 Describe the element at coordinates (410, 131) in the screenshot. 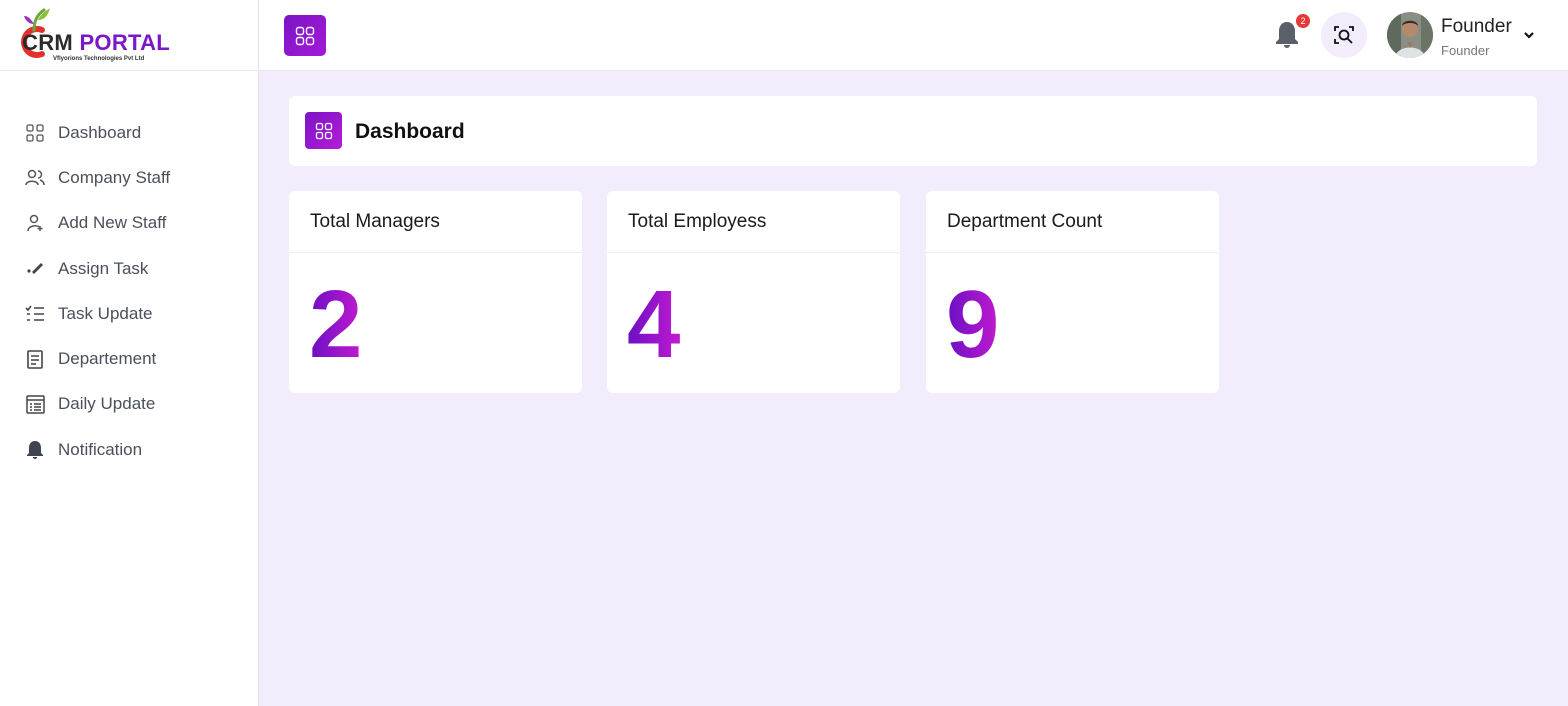

I see `page-title: Dashboard` at that location.